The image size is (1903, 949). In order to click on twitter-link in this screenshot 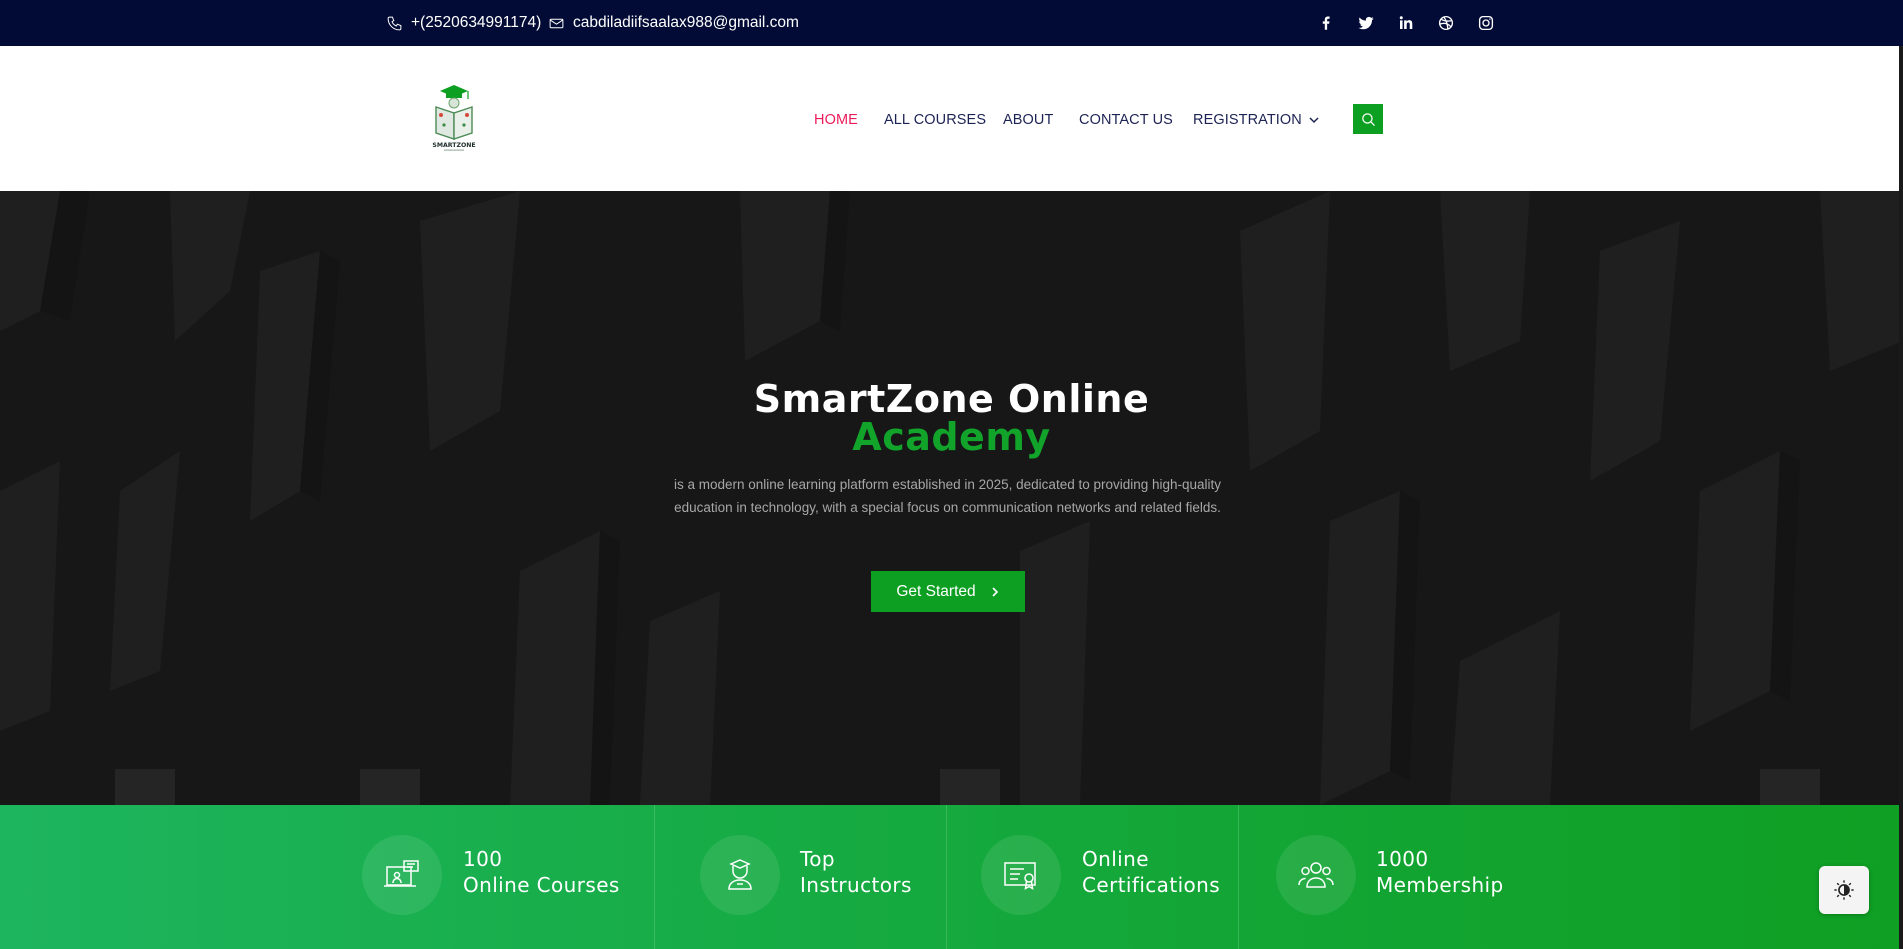, I will do `click(1366, 23)`.